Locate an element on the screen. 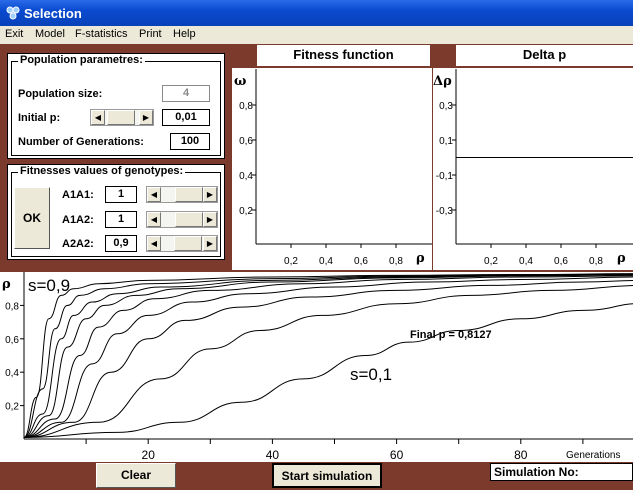  fitness-a1a1-field: 1 is located at coordinates (121, 194).